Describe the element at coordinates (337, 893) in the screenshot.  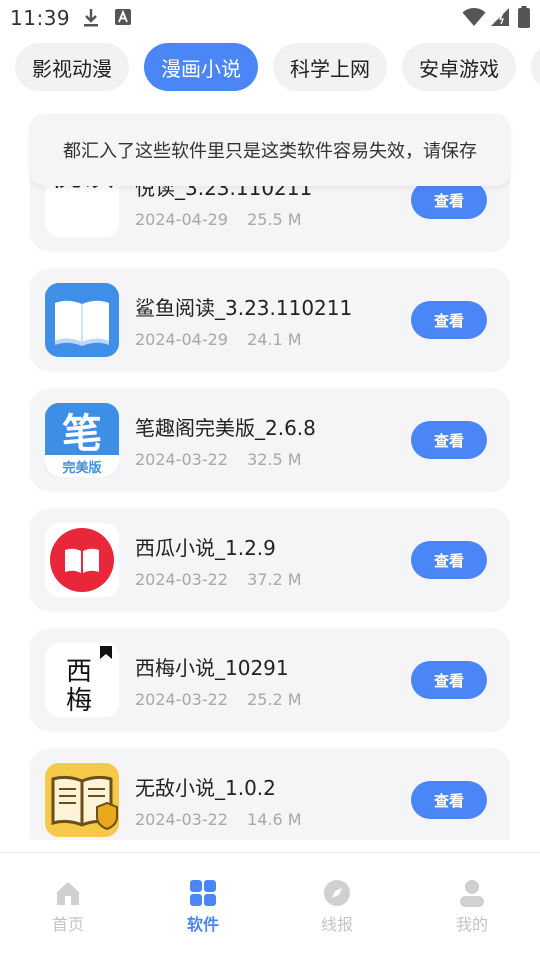
I see `compass-icon` at that location.